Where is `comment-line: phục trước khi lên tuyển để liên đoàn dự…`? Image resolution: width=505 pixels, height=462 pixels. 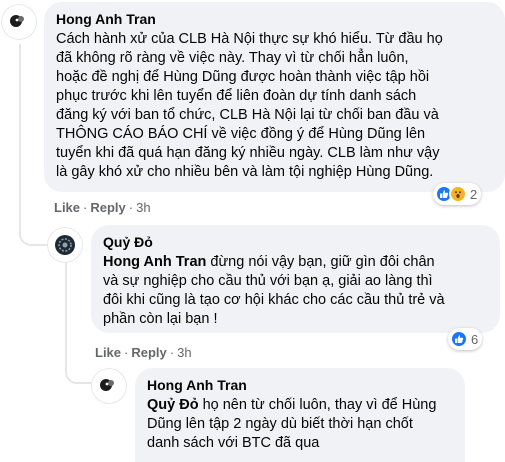 comment-line: phục trước khi lên tuyển để liên đoàn dự… is located at coordinates (236, 96).